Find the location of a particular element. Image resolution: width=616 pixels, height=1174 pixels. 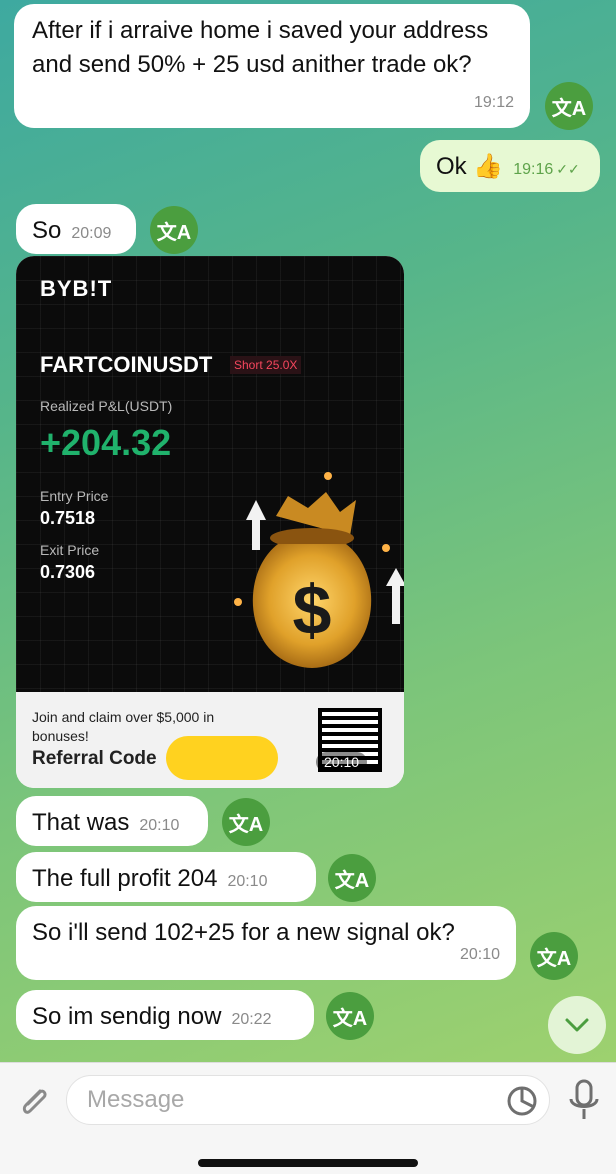

attach-button is located at coordinates (34, 1101).